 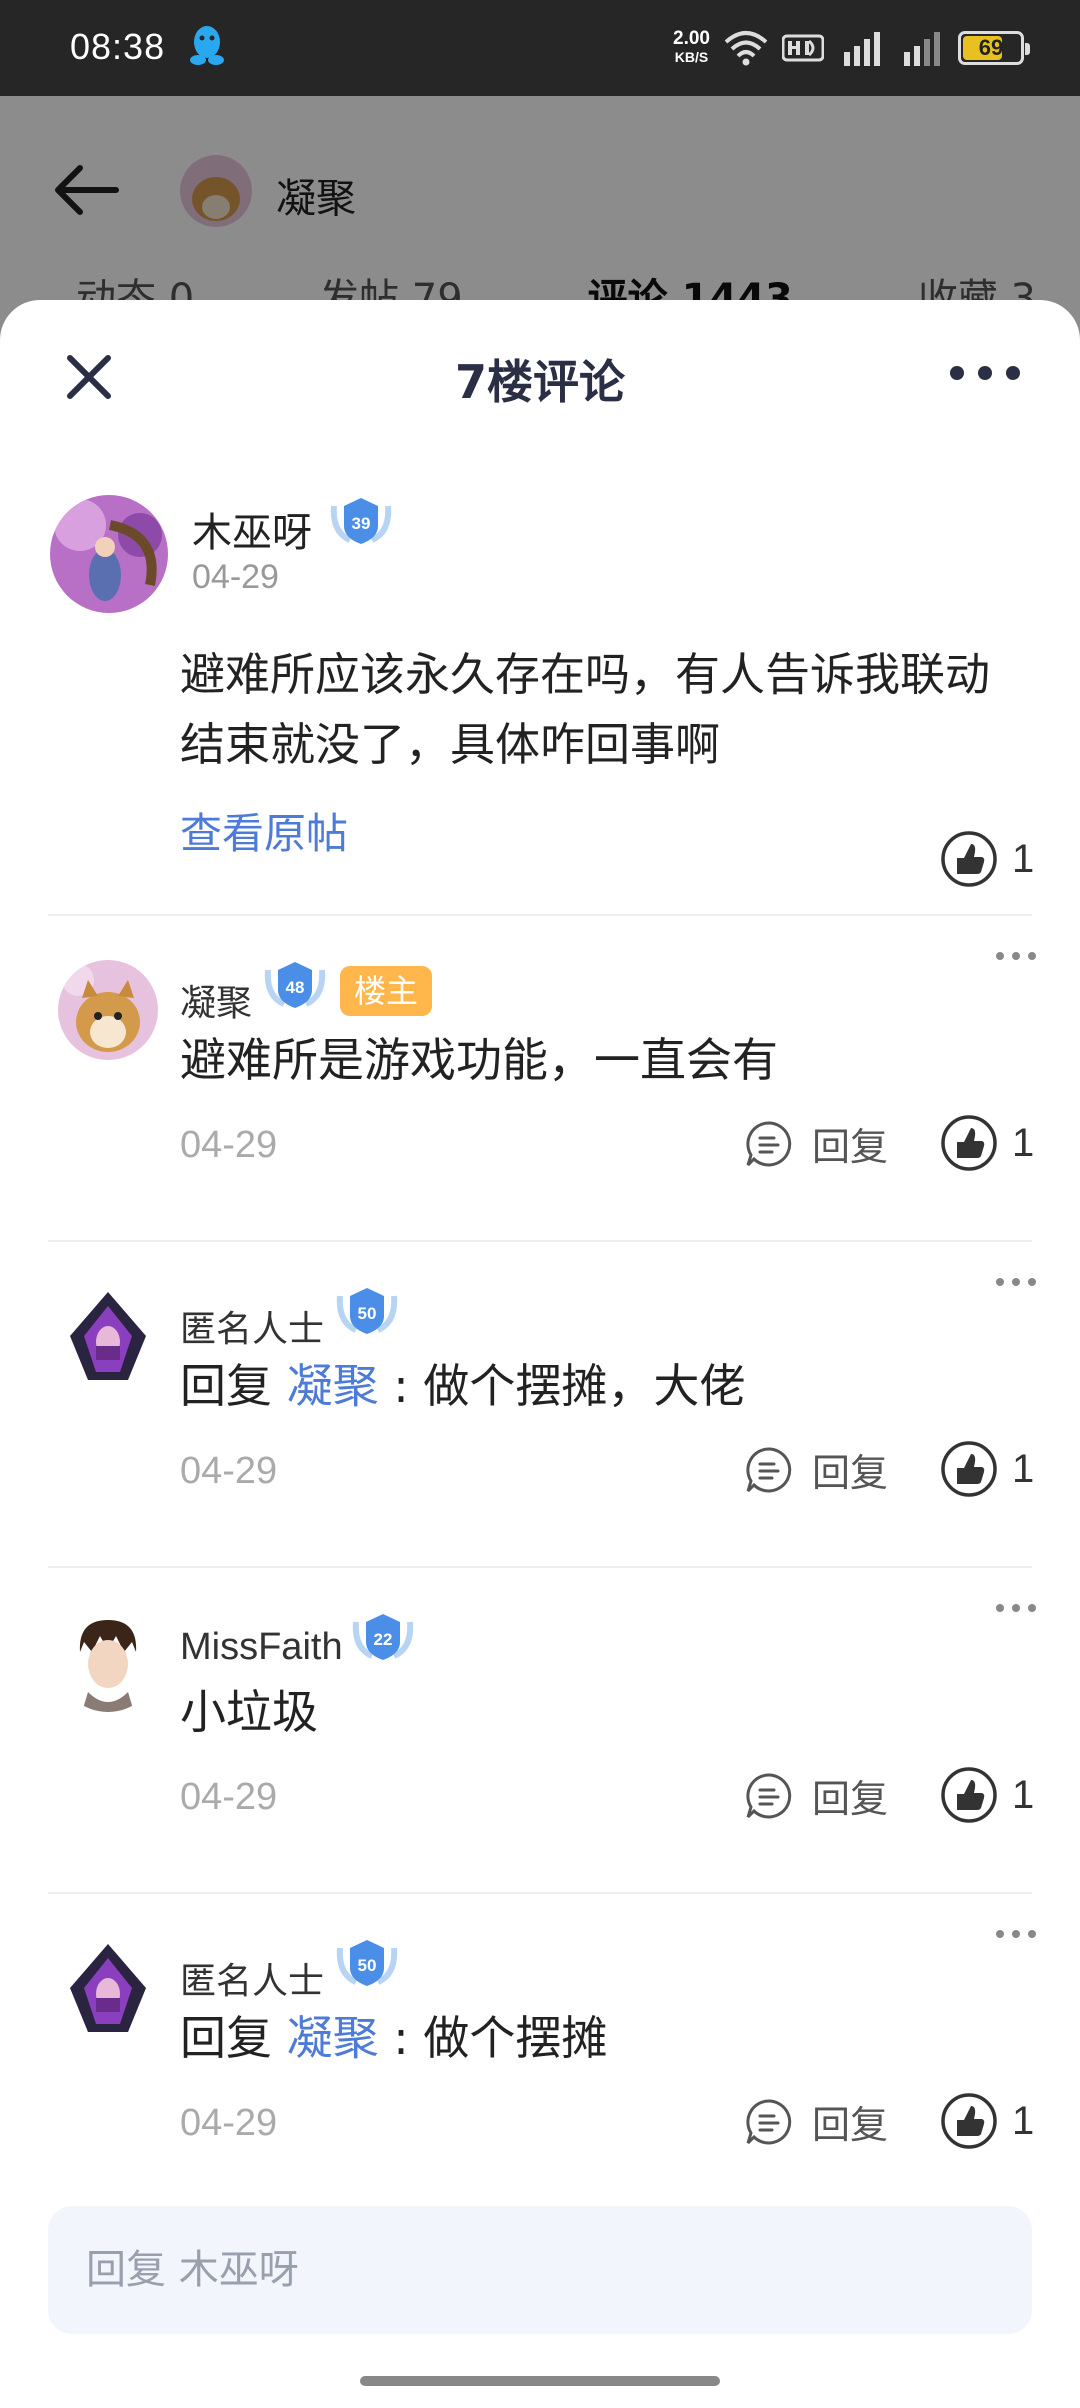 I want to click on reply-item: 匿名人士 50 回复 凝聚 : 做个摆摊，大佬 04-29 回复 1, so click(x=540, y=1405).